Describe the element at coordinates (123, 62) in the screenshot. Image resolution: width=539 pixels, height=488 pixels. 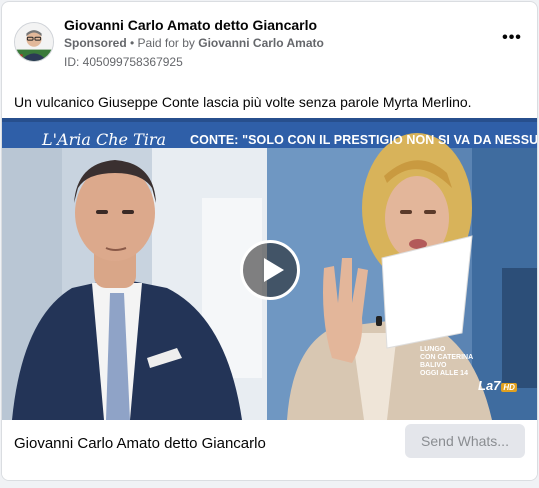
I see `ad-id: ID: 405099758367925` at that location.